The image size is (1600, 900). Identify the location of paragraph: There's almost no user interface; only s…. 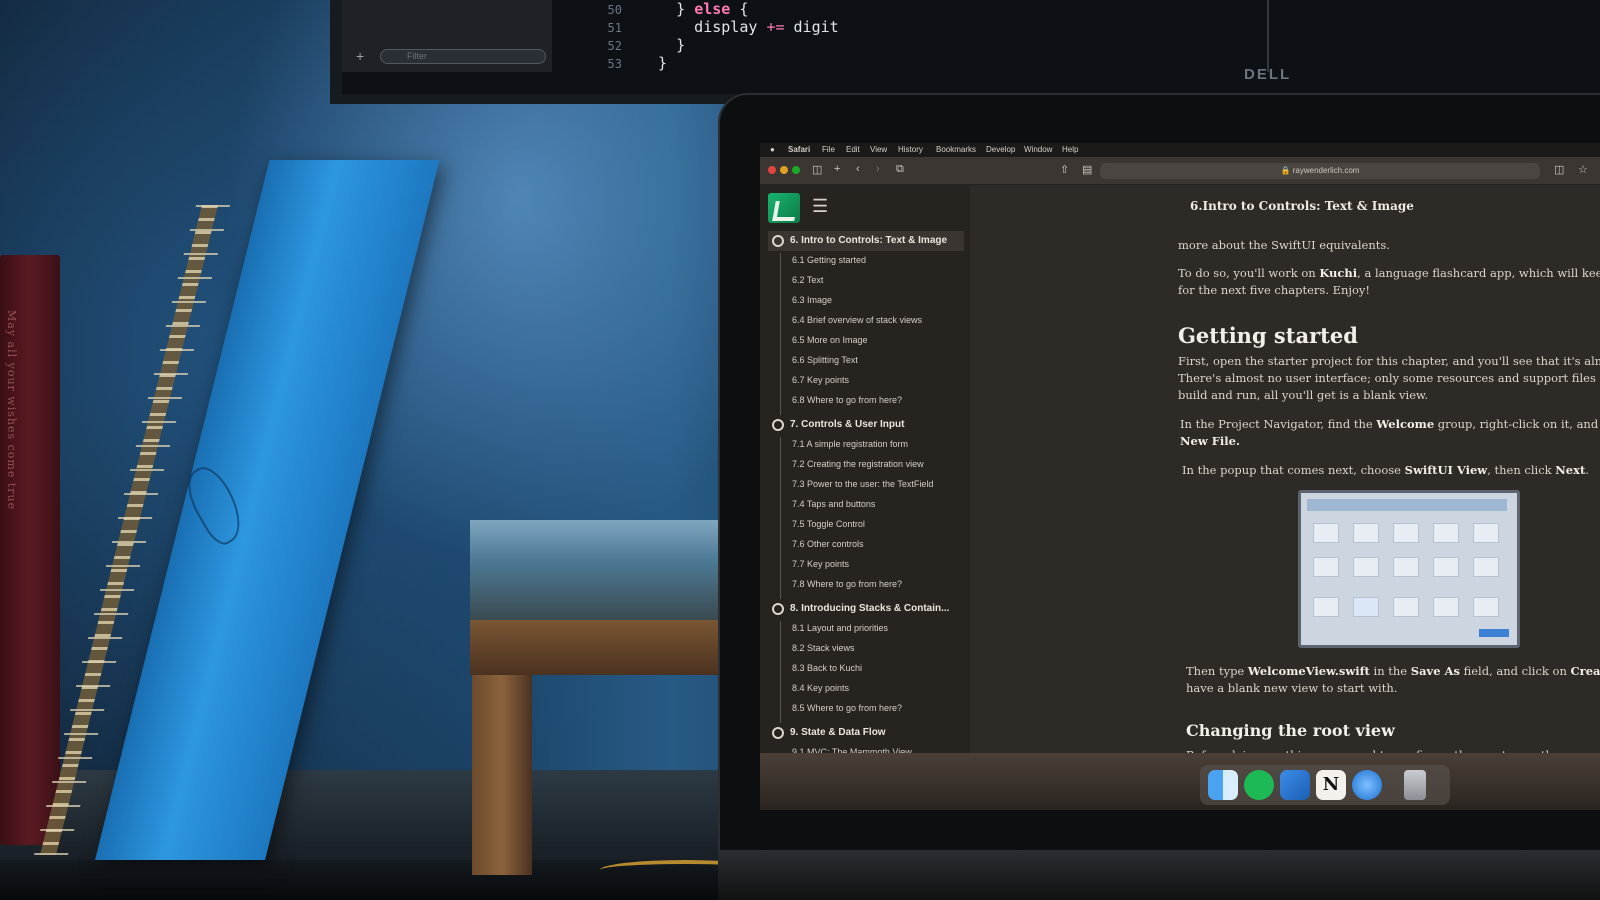
(1387, 378).